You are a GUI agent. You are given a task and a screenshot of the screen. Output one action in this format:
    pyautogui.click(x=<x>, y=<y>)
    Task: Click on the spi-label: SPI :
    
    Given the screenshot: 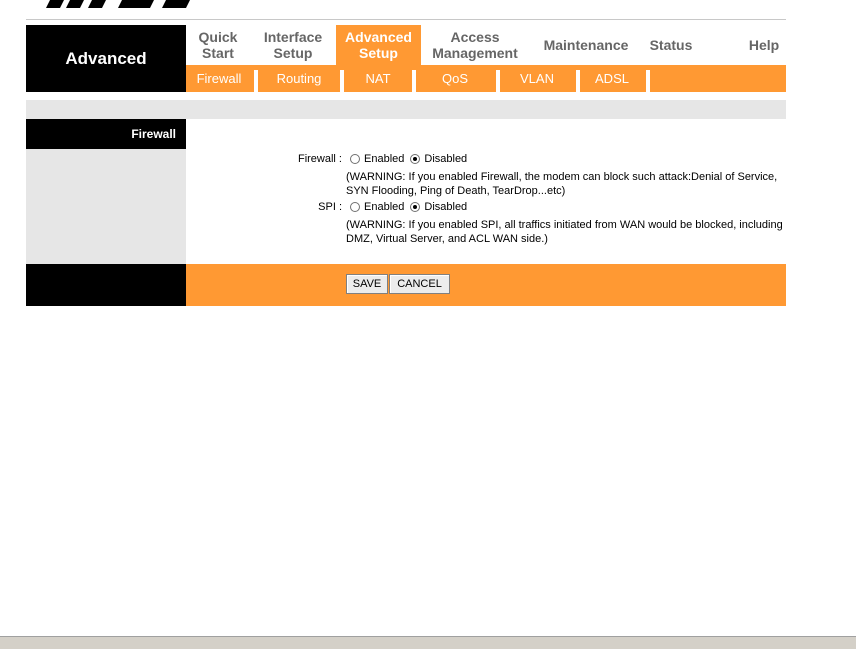 What is the action you would take?
    pyautogui.click(x=330, y=207)
    